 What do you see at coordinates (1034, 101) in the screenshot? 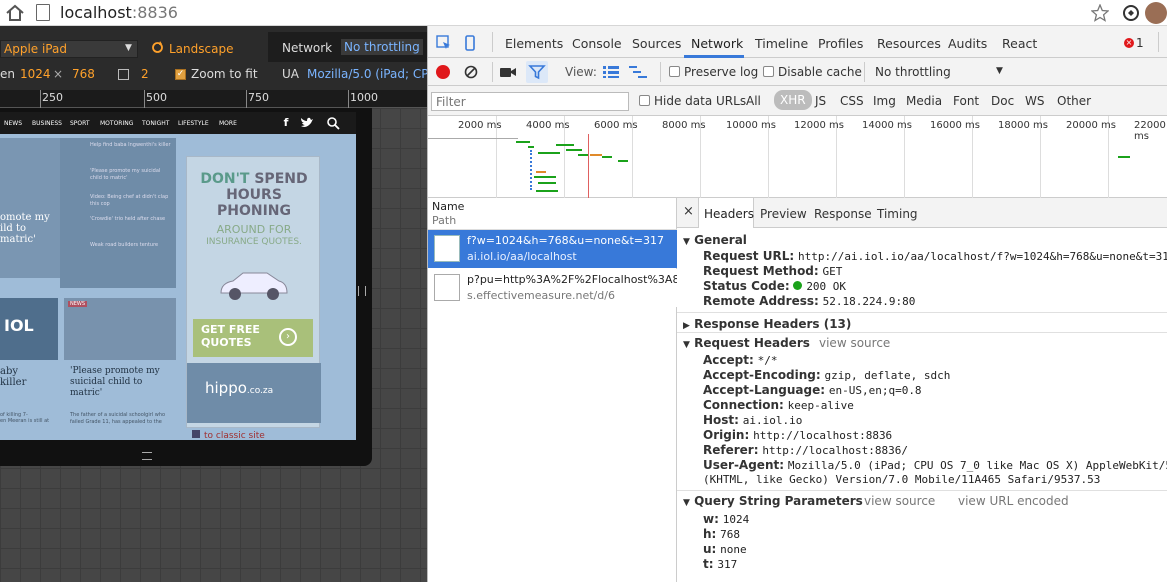
I see `filter-type-ws: WS` at bounding box center [1034, 101].